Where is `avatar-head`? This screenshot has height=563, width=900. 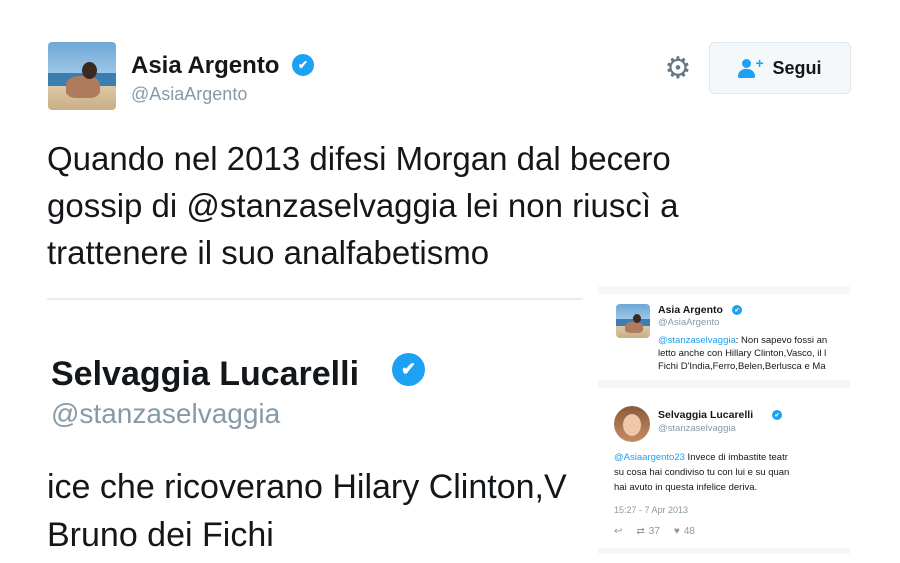
avatar-head is located at coordinates (89, 70).